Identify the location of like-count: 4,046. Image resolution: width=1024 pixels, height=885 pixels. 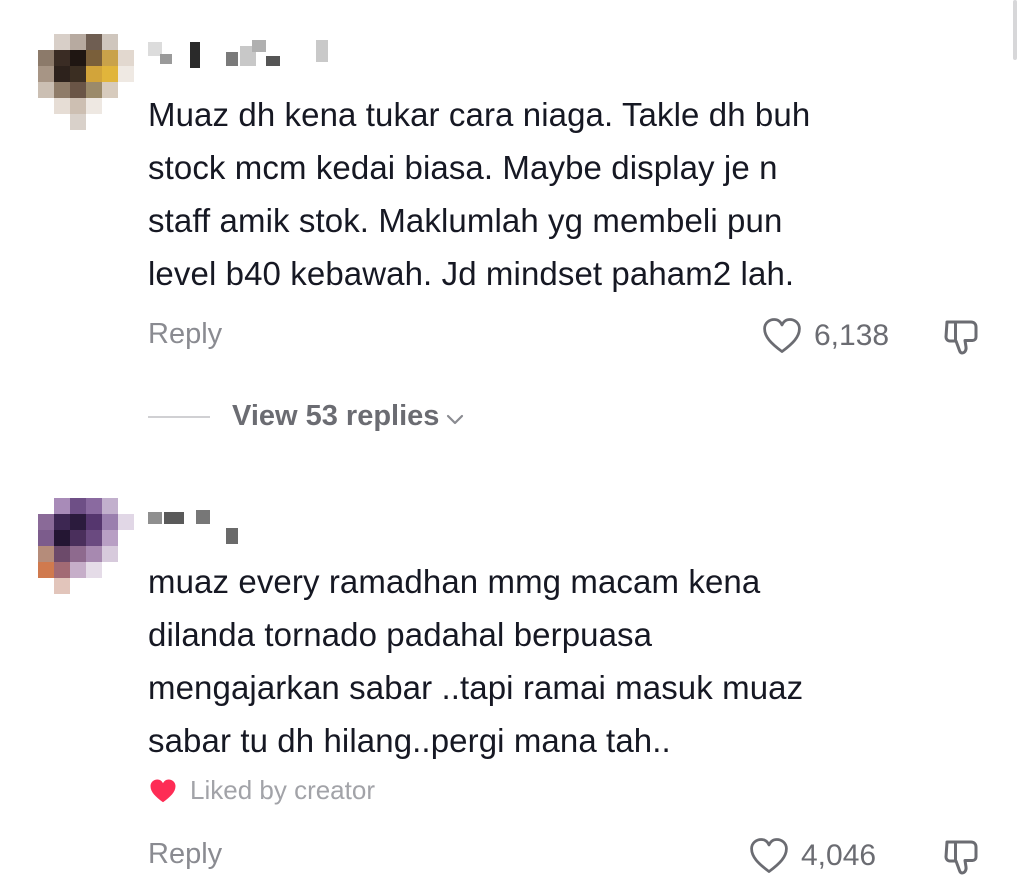
(839, 855).